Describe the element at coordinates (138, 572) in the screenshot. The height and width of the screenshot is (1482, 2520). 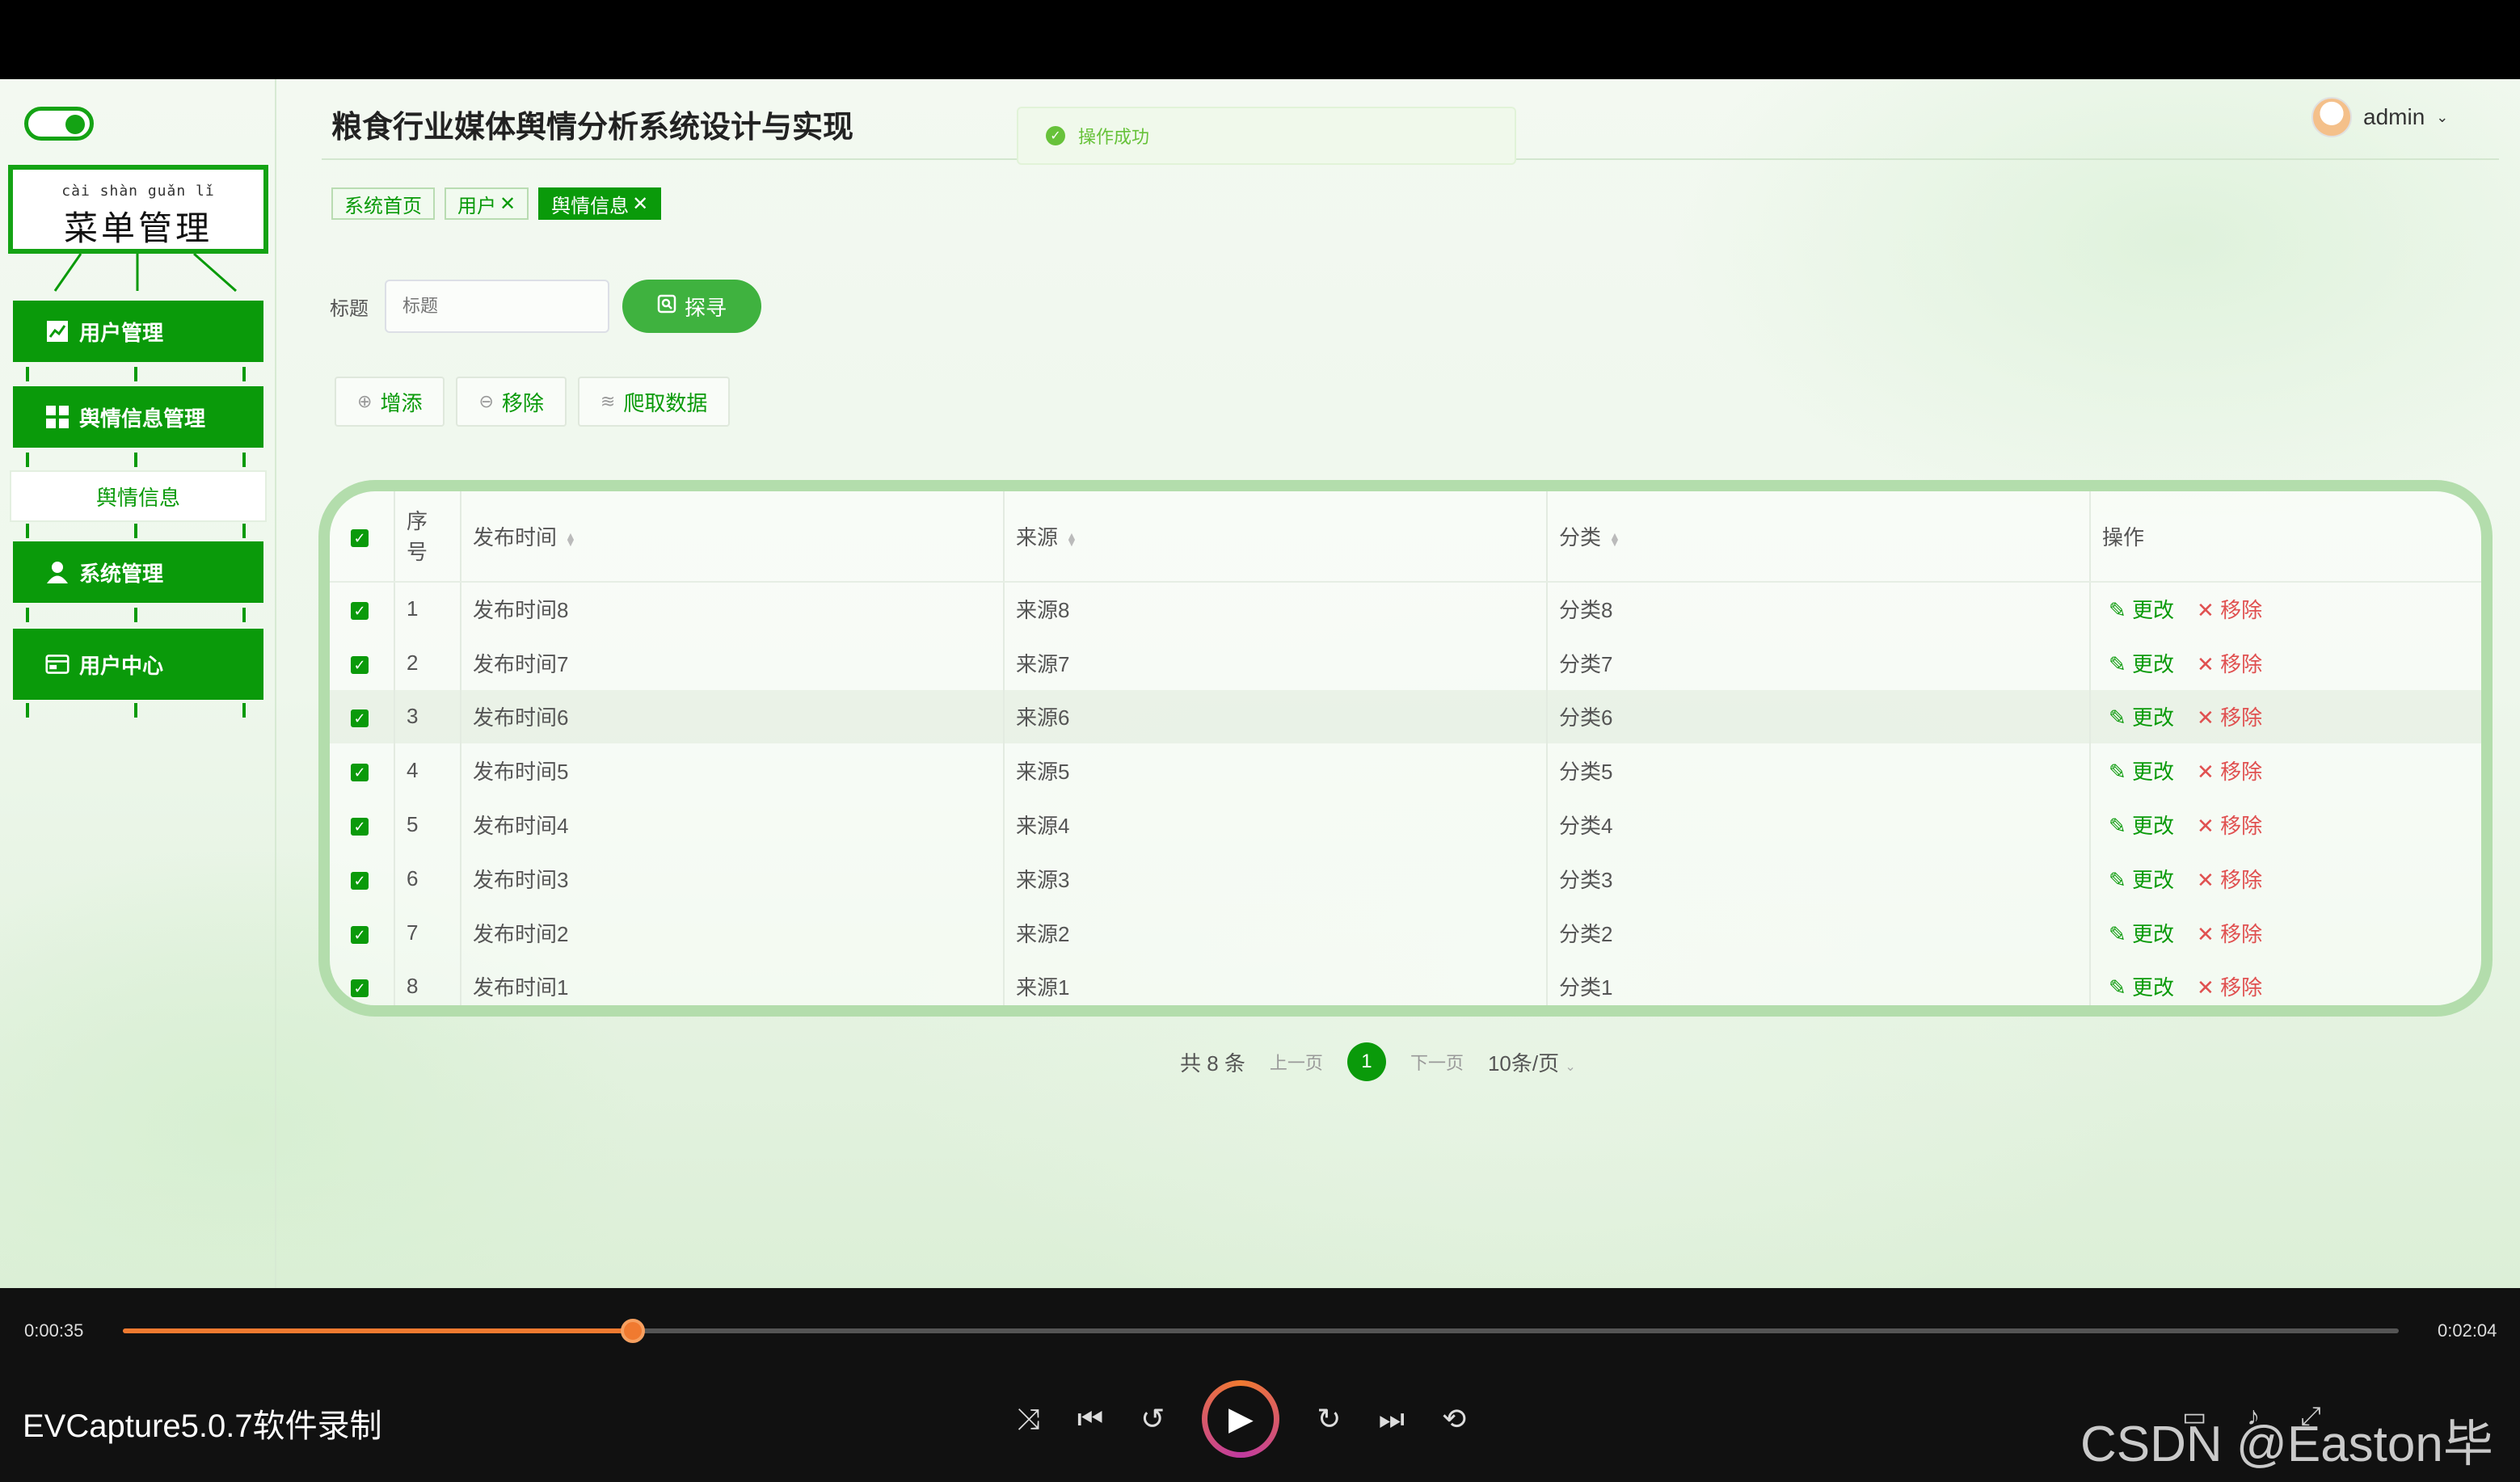
I see `sidebar-item-system-management: 系统管理` at that location.